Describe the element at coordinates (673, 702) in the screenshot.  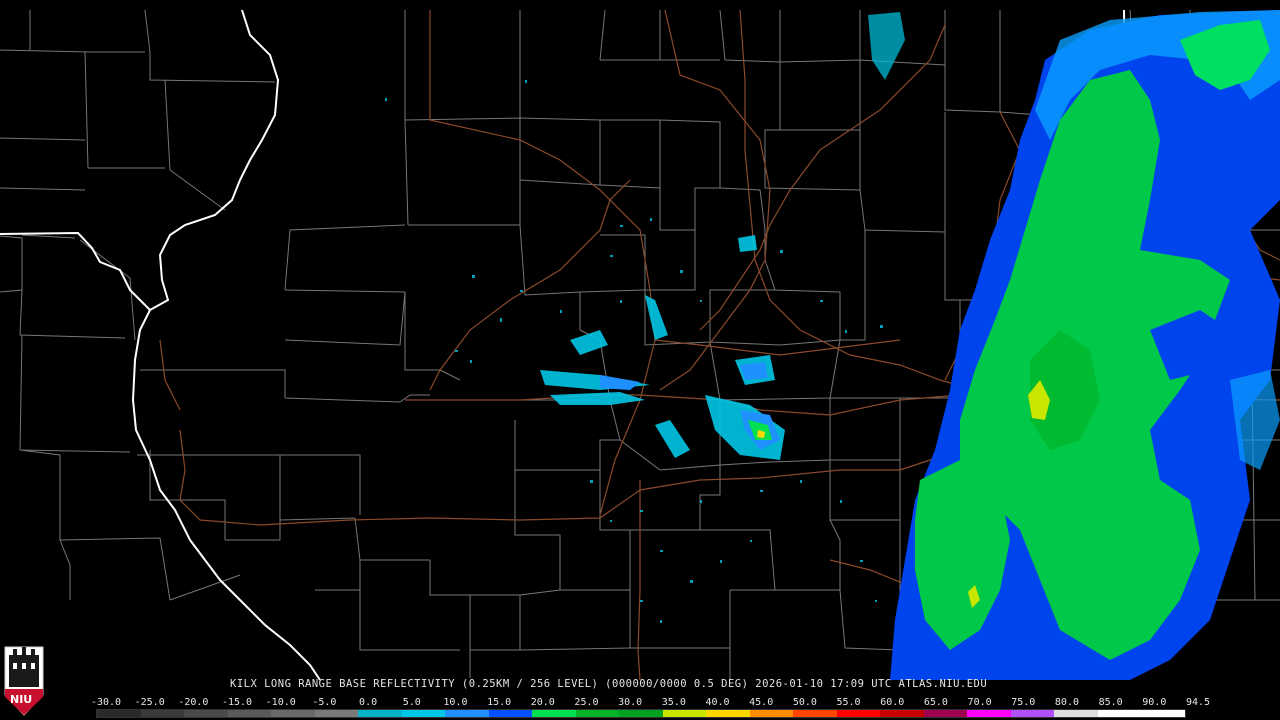
I see `scale-label: 35.0` at that location.